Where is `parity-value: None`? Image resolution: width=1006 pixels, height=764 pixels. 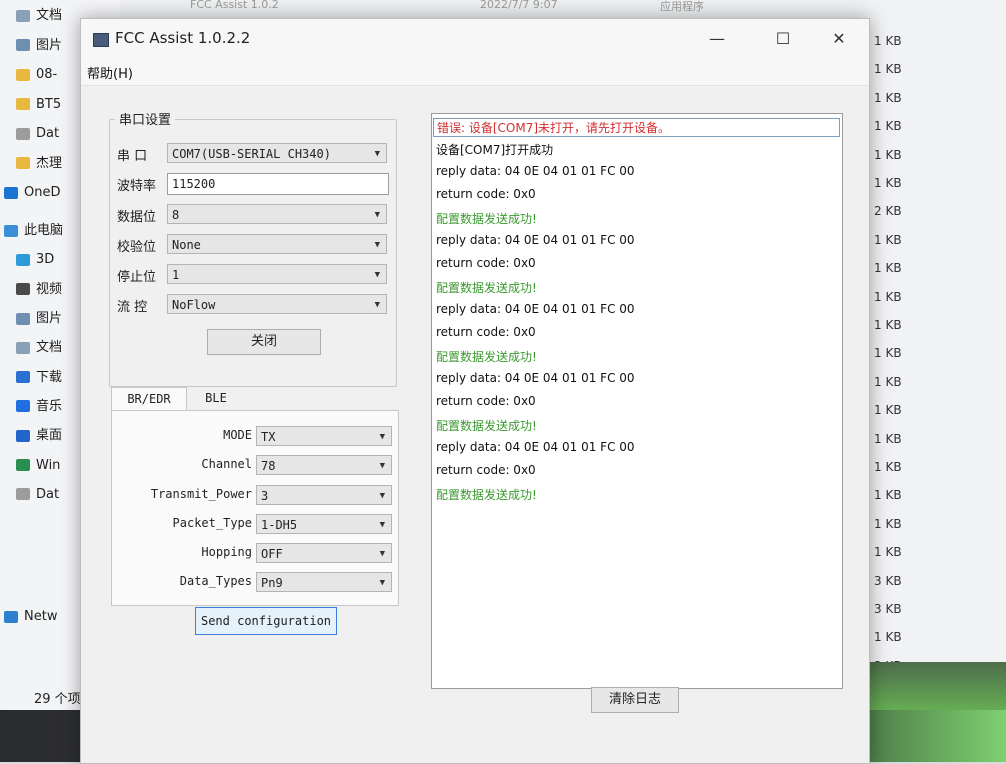 parity-value: None is located at coordinates (186, 245).